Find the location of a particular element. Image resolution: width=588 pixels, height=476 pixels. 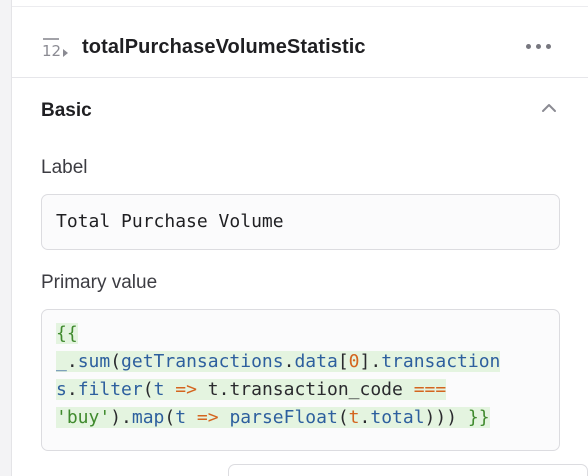

code-token: {{ is located at coordinates (67, 333).